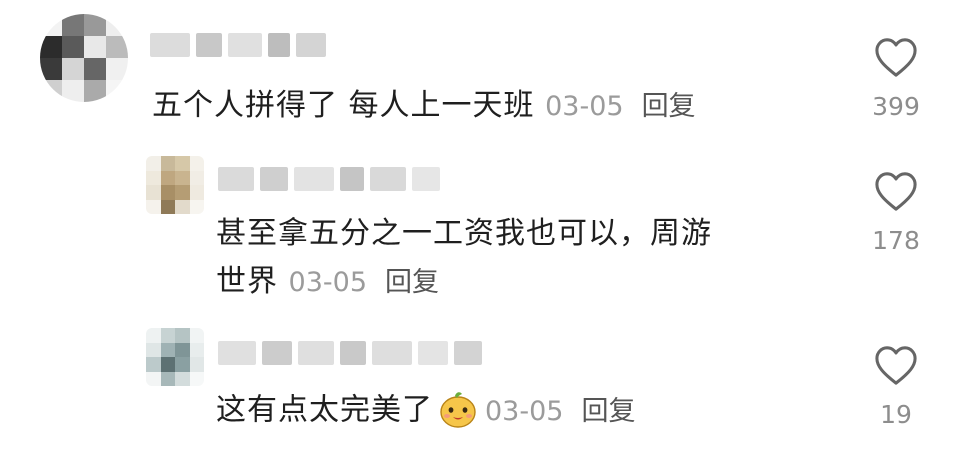 This screenshot has width=960, height=459. Describe the element at coordinates (424, 105) in the screenshot. I see `comment-text: 五个人拼得了 每人上一天班 03-05 回复` at that location.